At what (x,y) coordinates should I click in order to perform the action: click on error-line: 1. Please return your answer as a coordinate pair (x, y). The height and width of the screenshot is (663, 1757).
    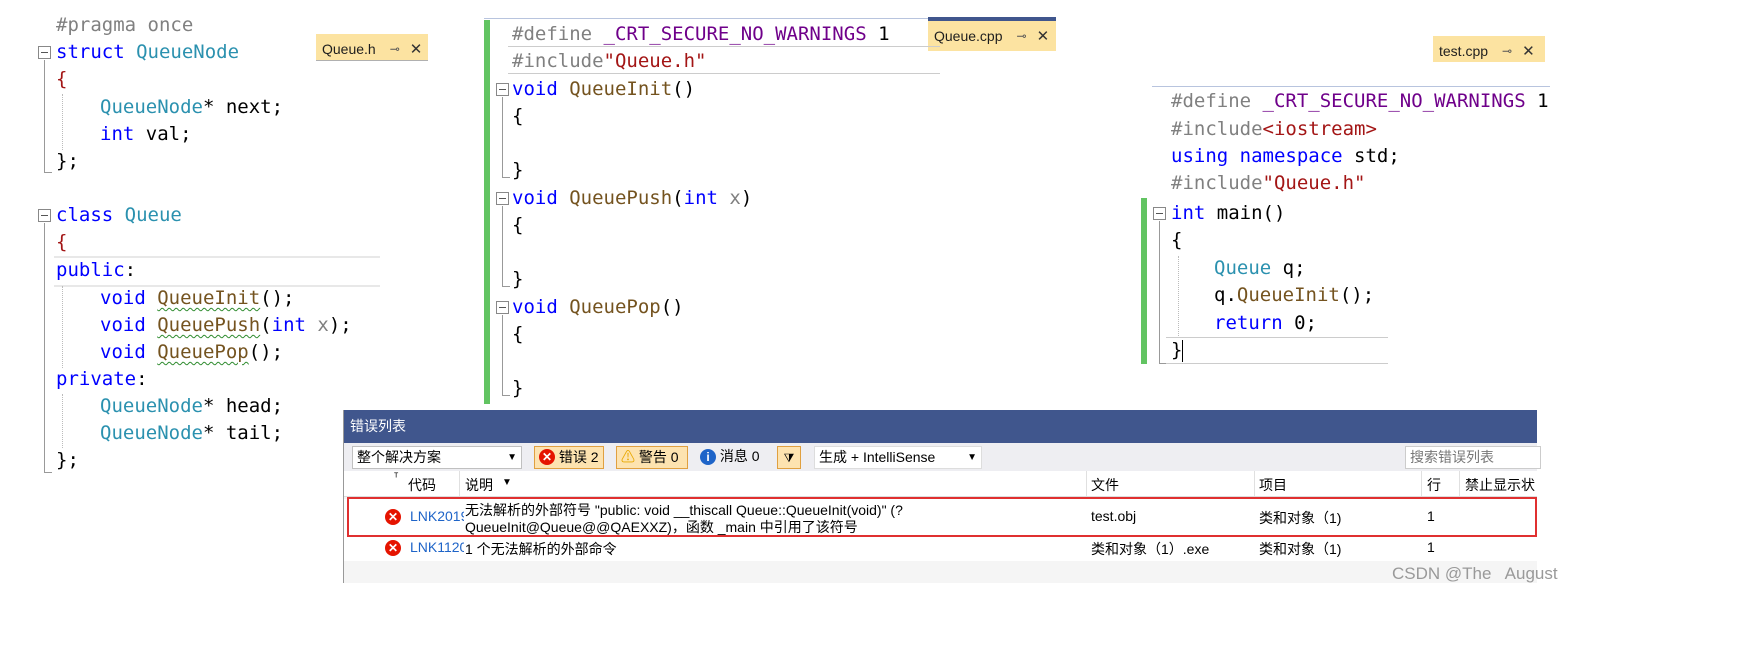
    Looking at the image, I should click on (1431, 547).